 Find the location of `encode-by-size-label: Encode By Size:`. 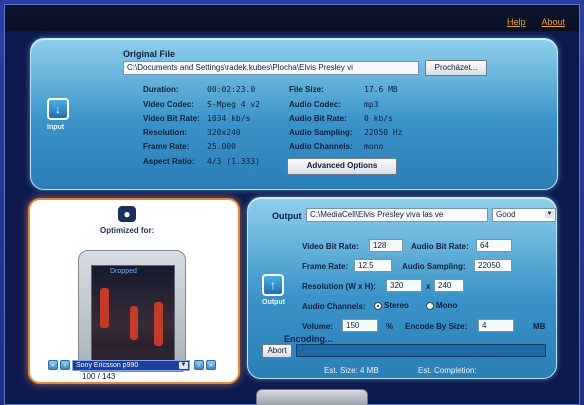

encode-by-size-label: Encode By Size: is located at coordinates (436, 326).